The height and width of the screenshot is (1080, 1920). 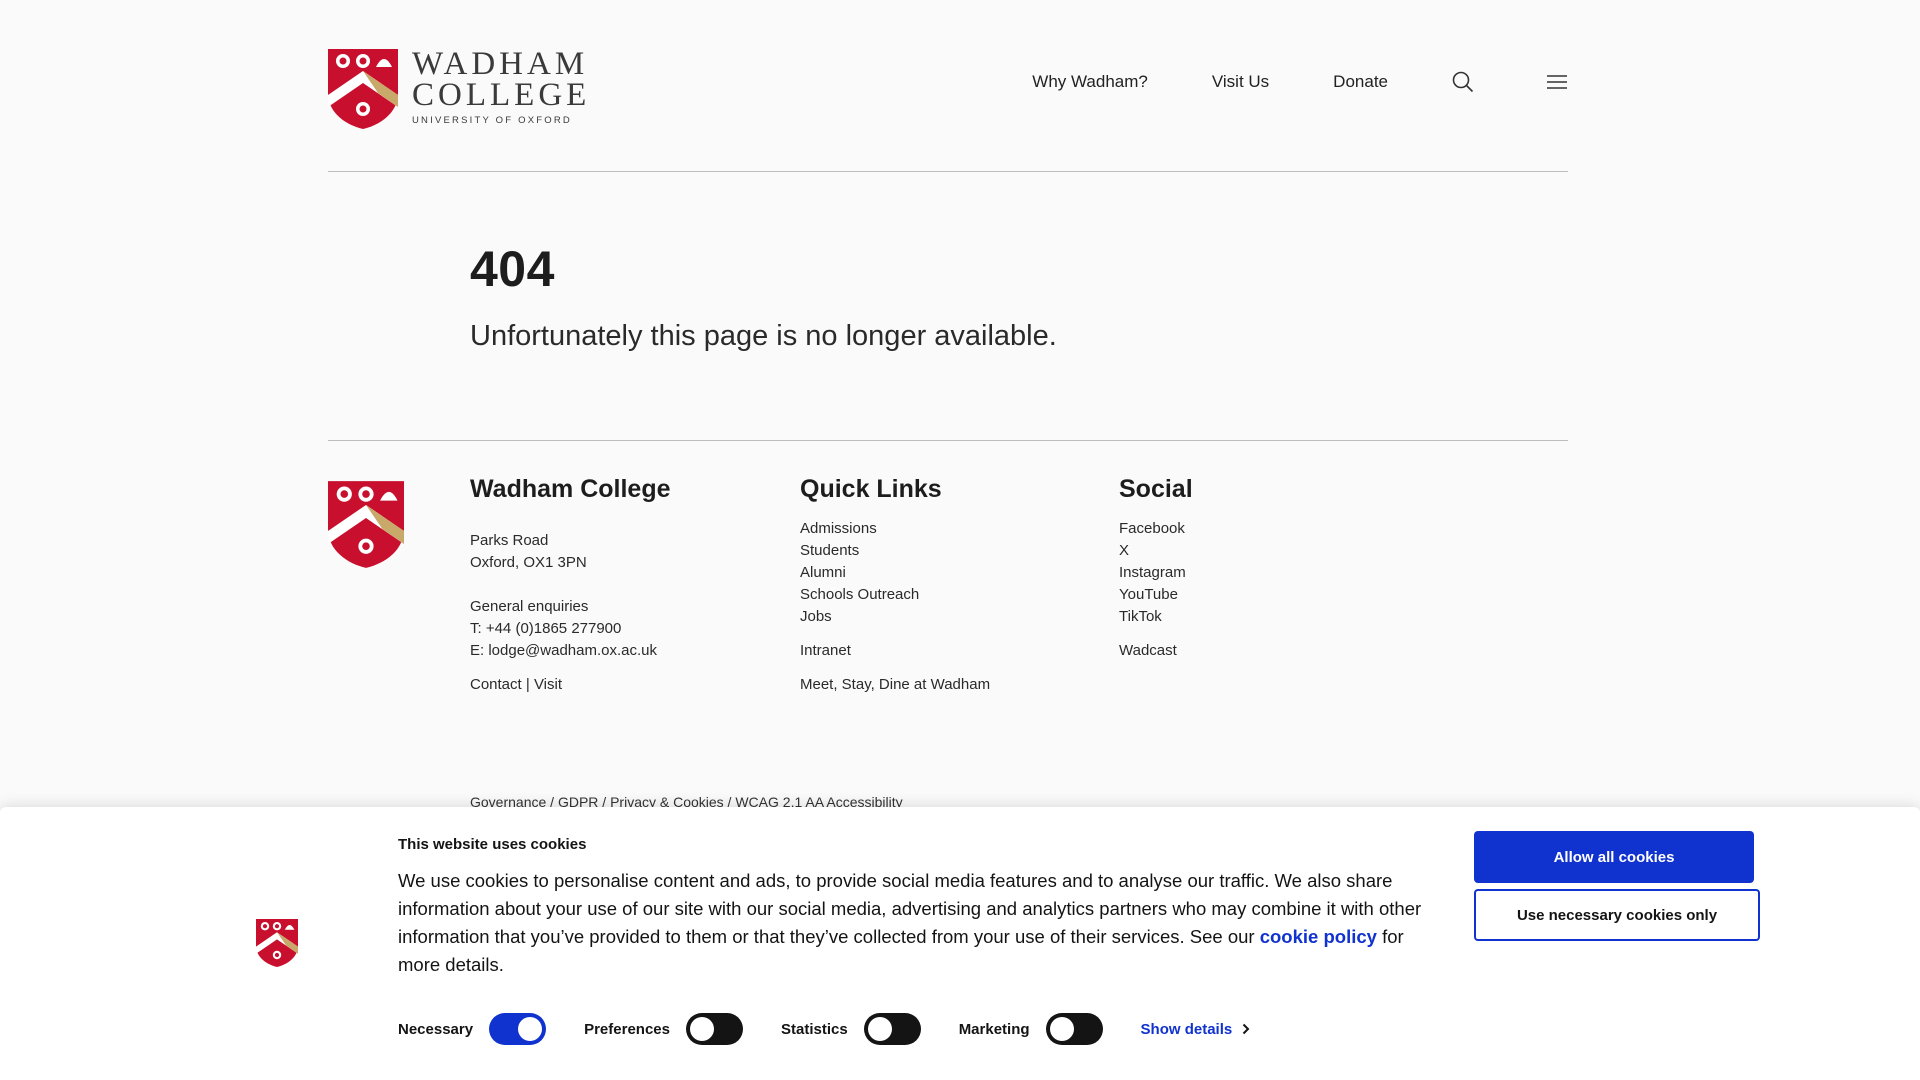 What do you see at coordinates (529, 606) in the screenshot?
I see `general-enquiries-label: General enquiries` at bounding box center [529, 606].